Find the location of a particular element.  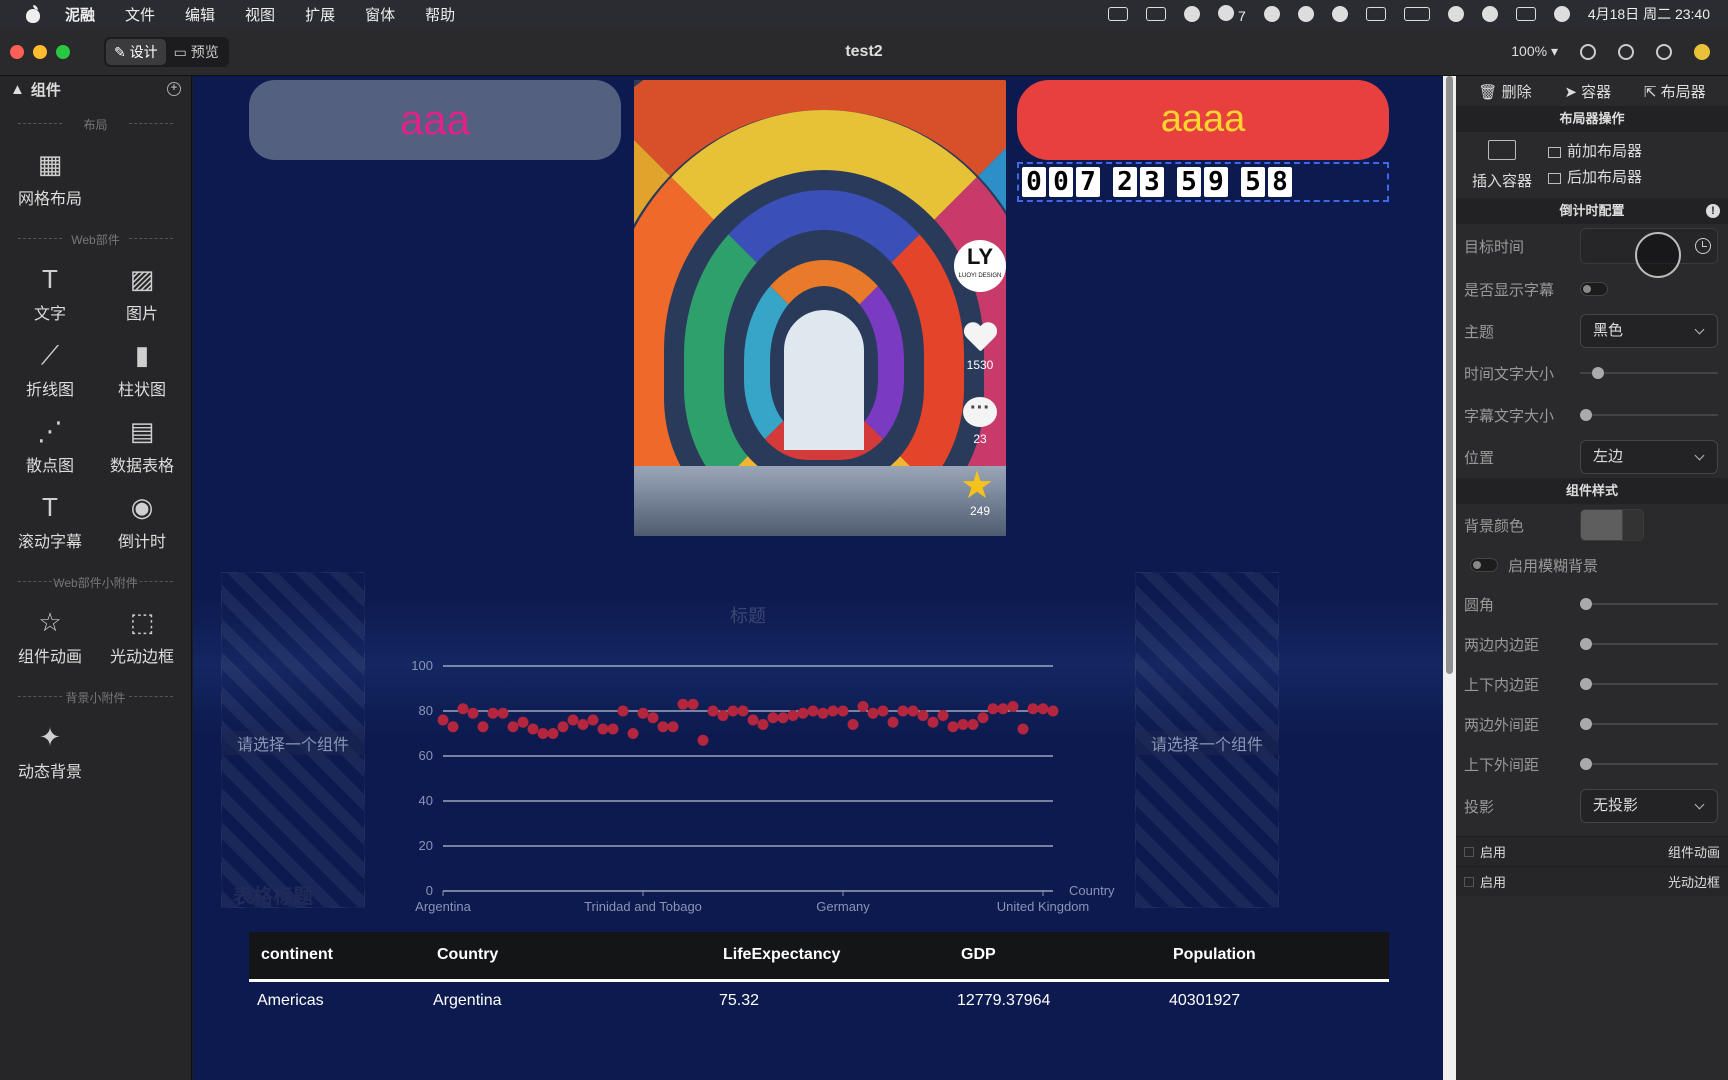

prepend-layouter-button: 前加布局器 is located at coordinates (1595, 152).